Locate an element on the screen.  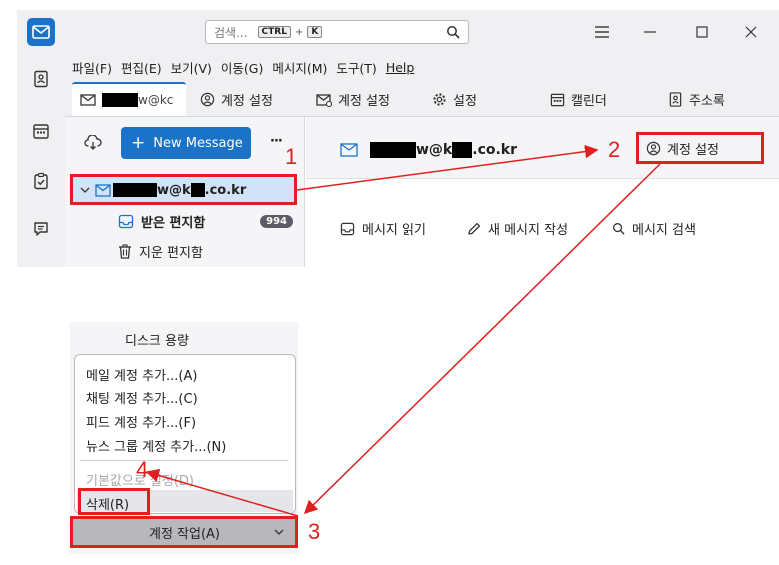
folder-inbox: 받은 편지함 994 is located at coordinates (205, 221).